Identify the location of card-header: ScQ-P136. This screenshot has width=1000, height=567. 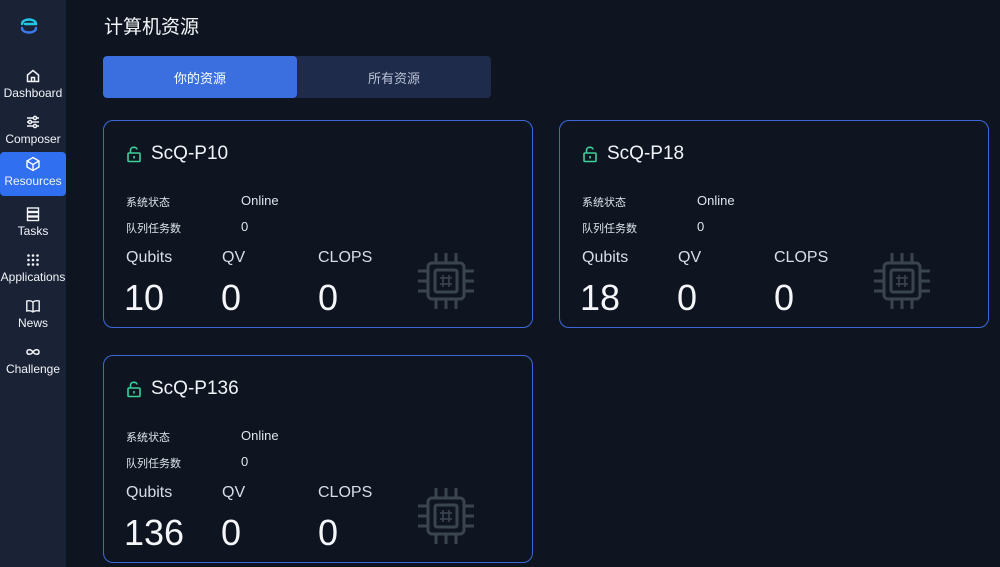
(182, 389).